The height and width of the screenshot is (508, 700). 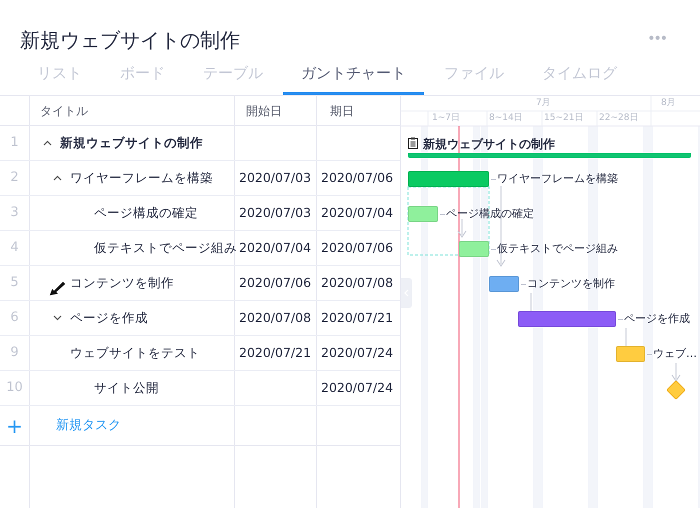 What do you see at coordinates (14, 388) in the screenshot?
I see `row-number: 10` at bounding box center [14, 388].